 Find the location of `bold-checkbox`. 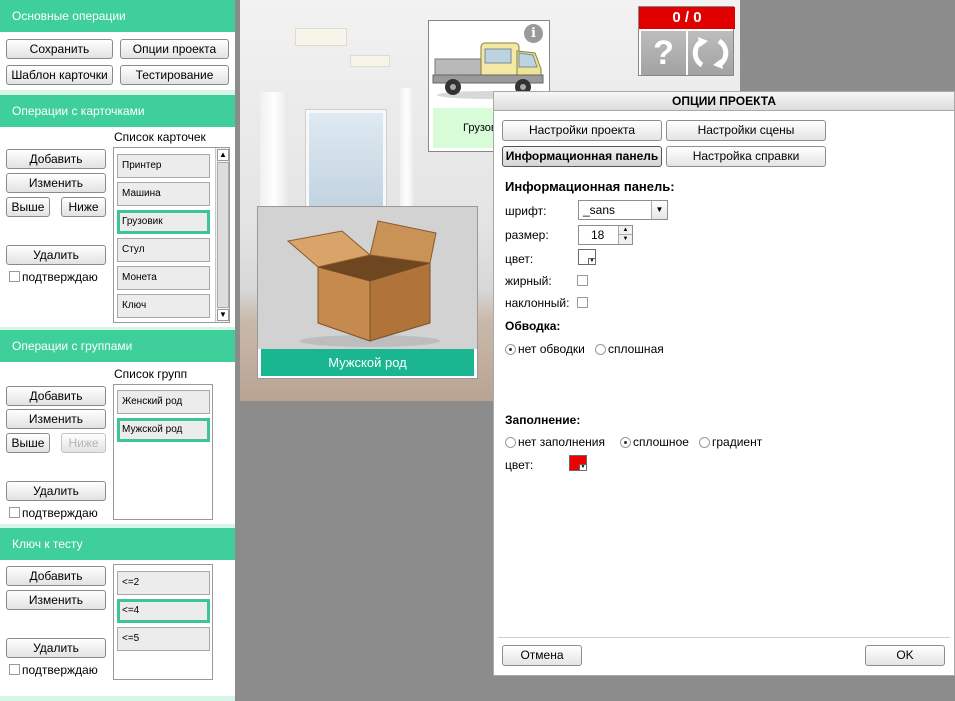

bold-checkbox is located at coordinates (582, 280).